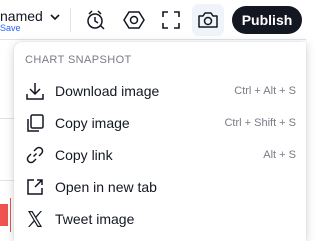  Describe the element at coordinates (70, 20) in the screenshot. I see `toolbar-divider` at that location.